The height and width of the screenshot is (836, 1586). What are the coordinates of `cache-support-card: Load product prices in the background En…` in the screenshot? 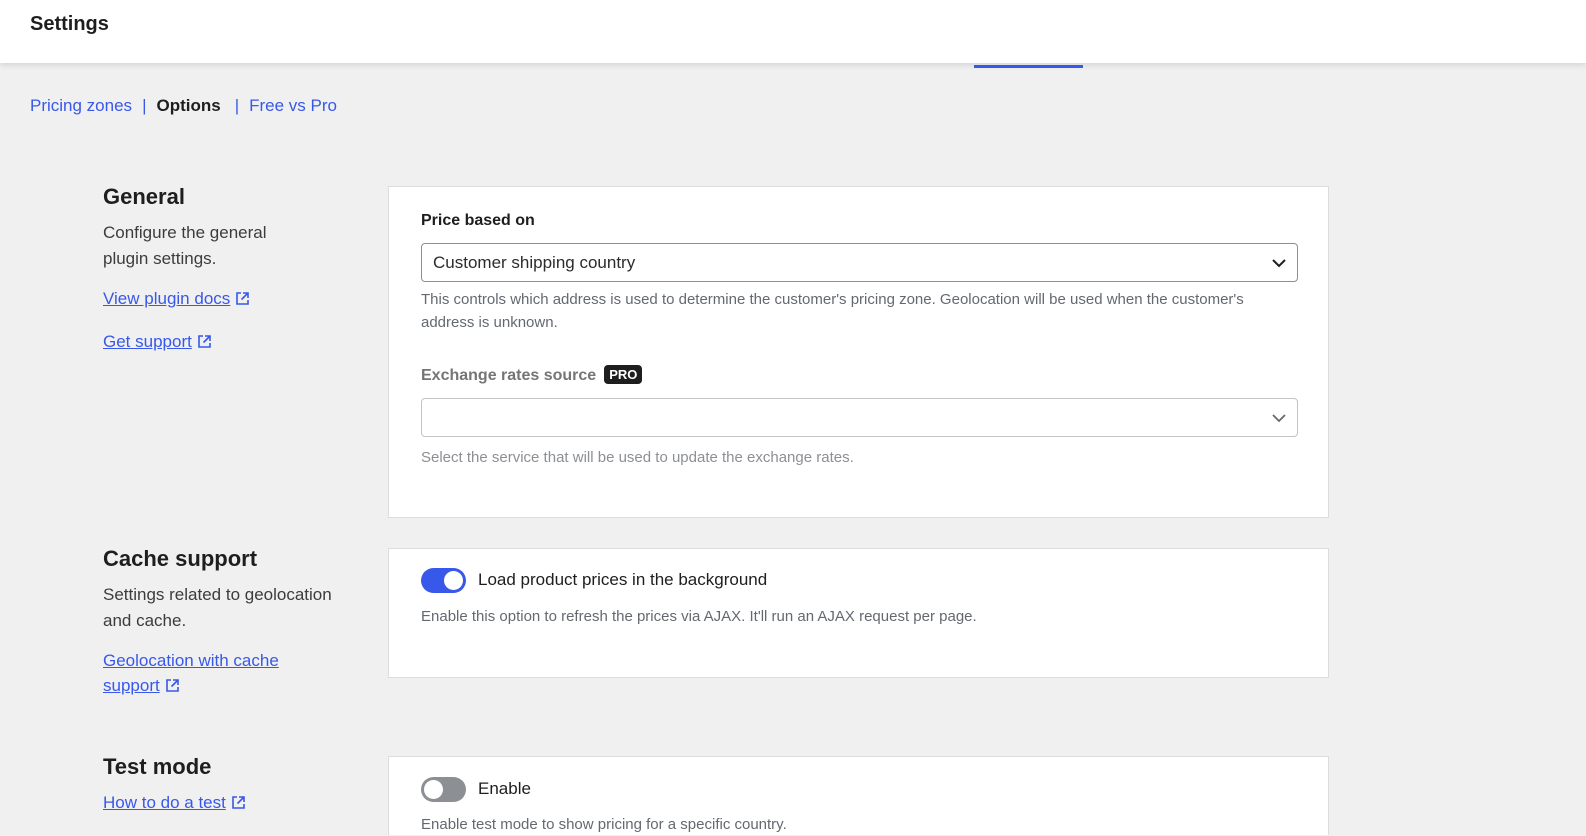 It's located at (858, 613).